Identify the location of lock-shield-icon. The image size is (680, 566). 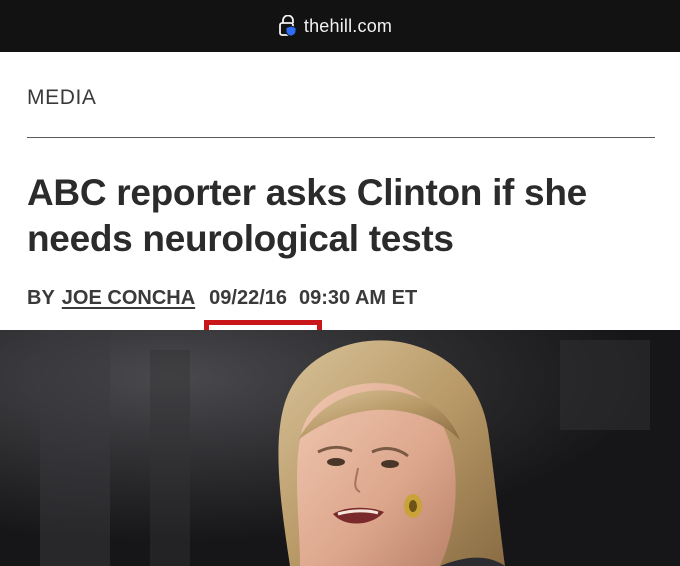
(287, 26).